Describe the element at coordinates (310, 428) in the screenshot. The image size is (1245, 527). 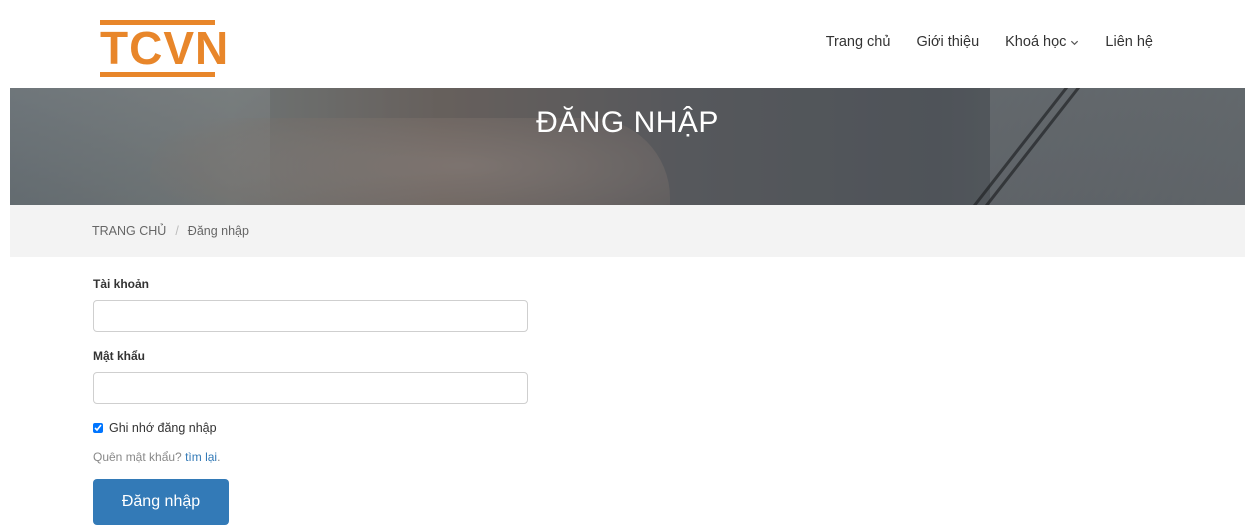
I see `remember-me-row: Ghi nhớ đăng nhập` at that location.